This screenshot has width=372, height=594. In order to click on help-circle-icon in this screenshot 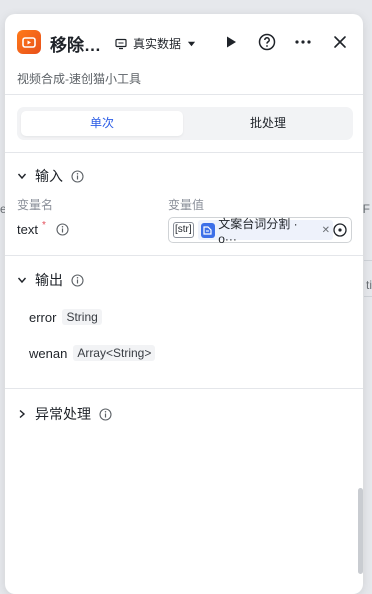, I will do `click(267, 42)`.